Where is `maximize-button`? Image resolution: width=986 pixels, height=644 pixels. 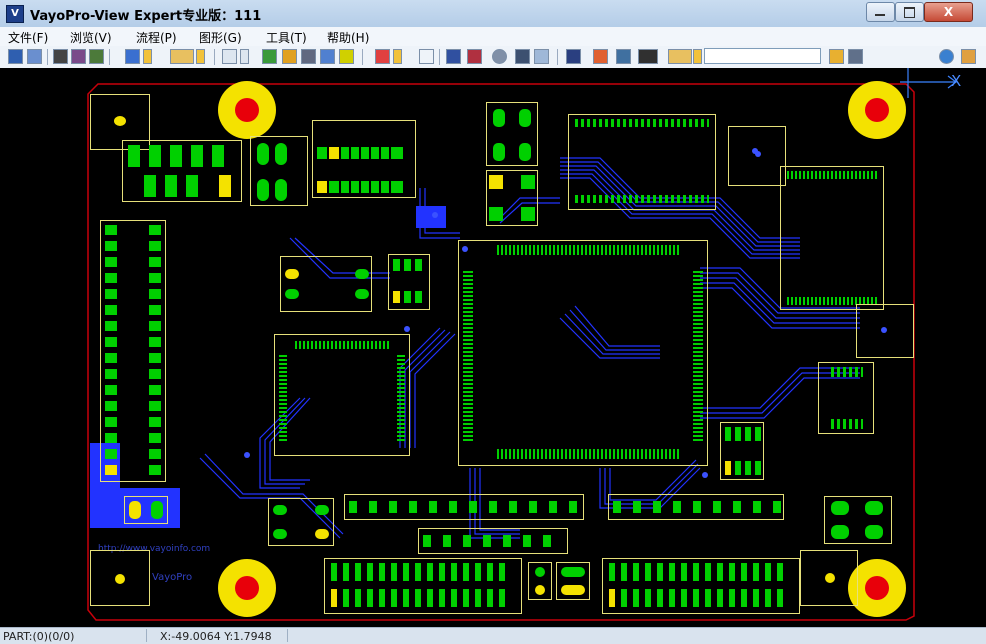 maximize-button is located at coordinates (909, 12).